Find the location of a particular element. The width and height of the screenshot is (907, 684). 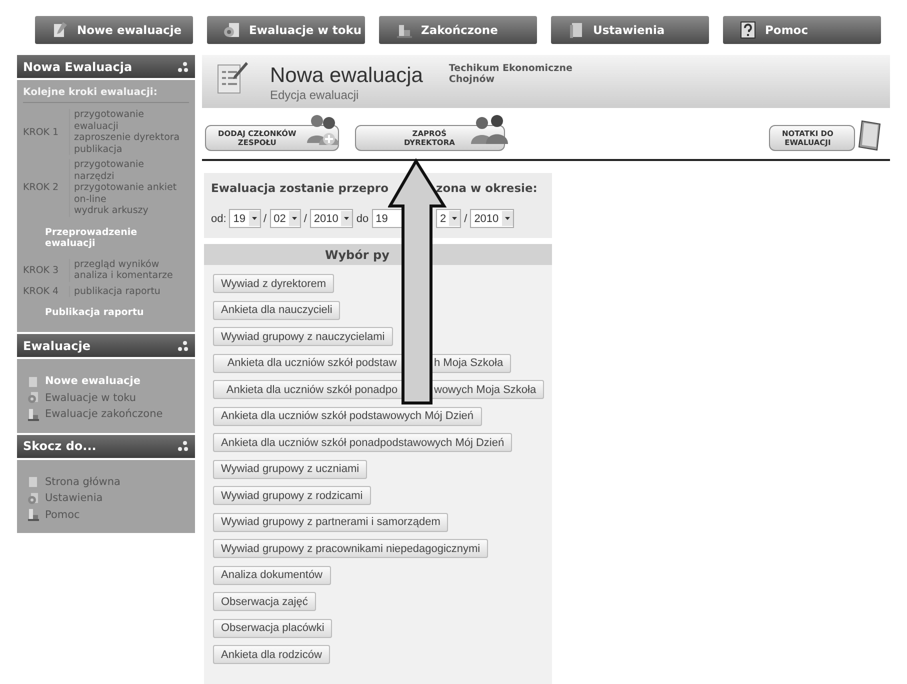

from-label: od: is located at coordinates (218, 218).